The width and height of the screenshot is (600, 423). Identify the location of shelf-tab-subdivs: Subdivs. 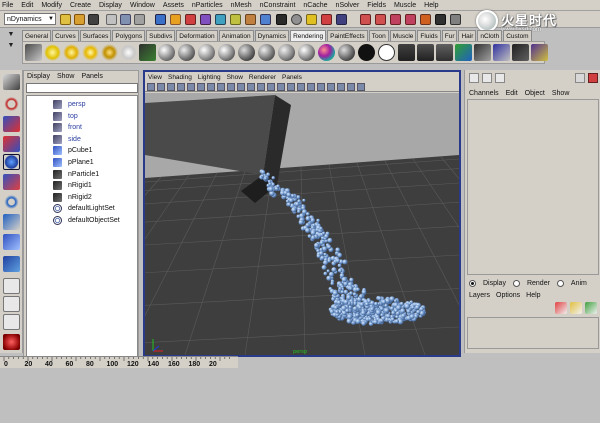
(161, 35).